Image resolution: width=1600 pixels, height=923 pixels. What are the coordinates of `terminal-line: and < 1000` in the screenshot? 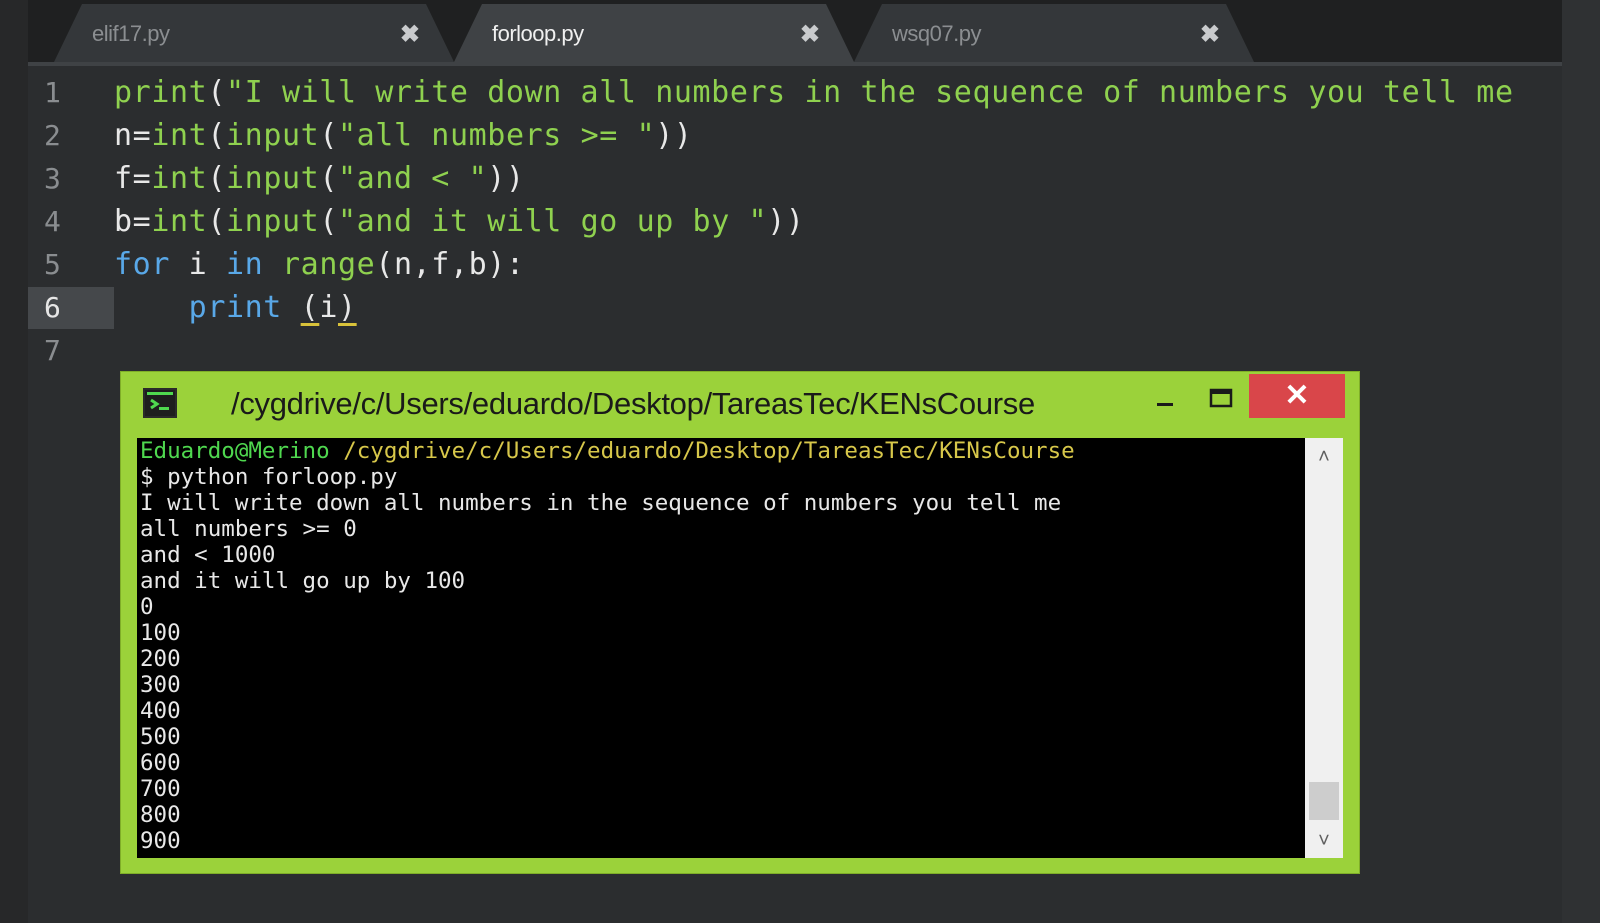 It's located at (208, 555).